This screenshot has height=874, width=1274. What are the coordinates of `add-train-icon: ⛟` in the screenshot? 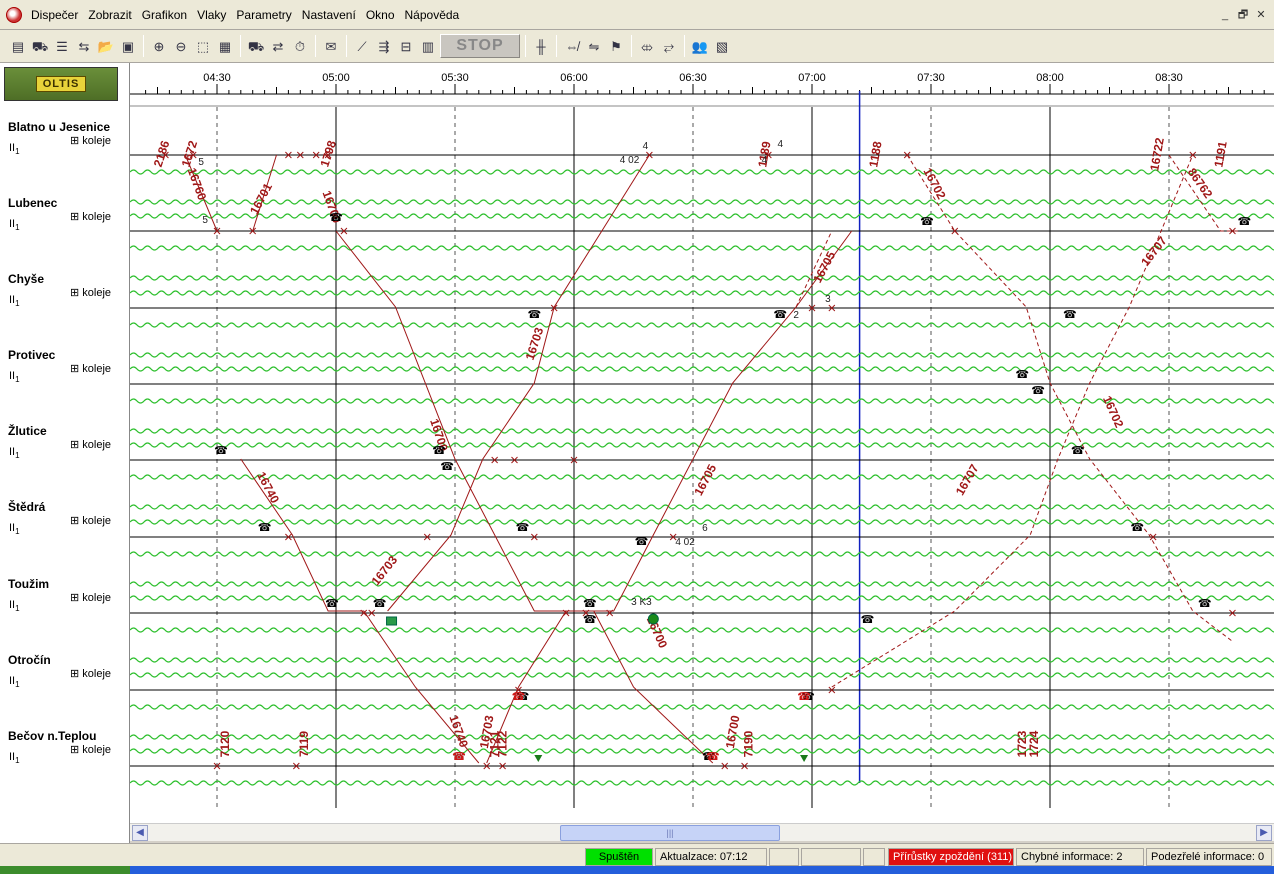 It's located at (256, 46).